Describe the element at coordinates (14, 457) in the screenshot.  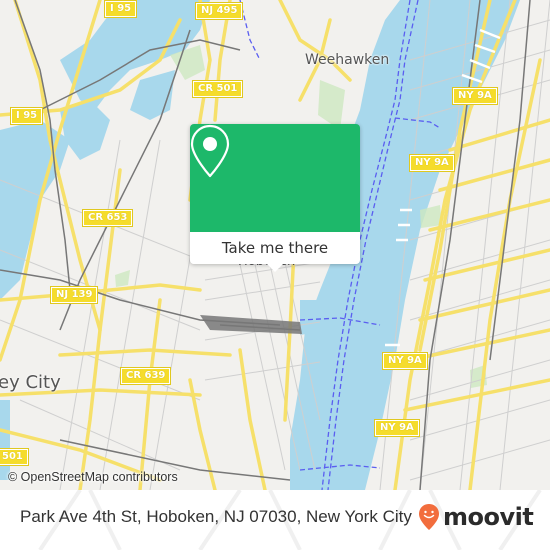
I see `route-shield-501: 501` at that location.